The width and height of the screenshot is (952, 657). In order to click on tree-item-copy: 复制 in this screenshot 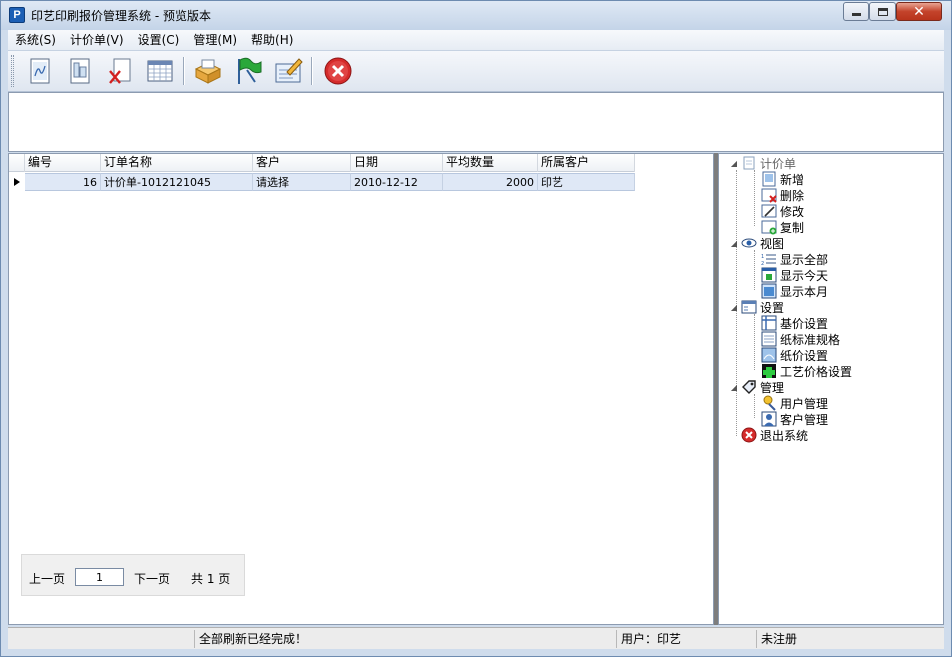, I will do `click(782, 227)`.